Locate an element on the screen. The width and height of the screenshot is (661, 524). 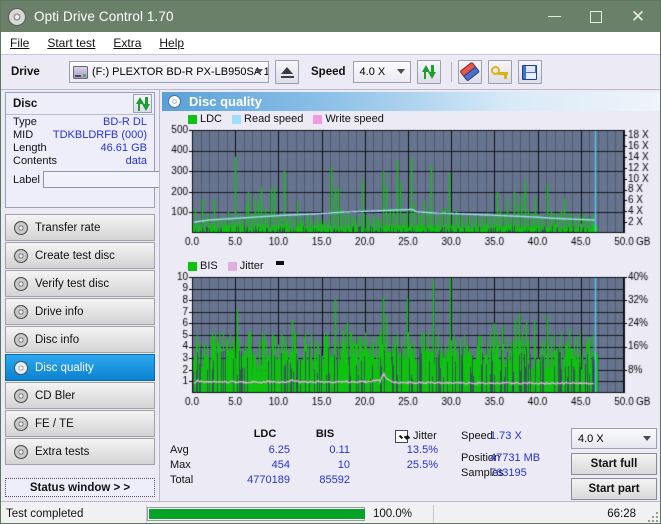
refresh-button is located at coordinates (428, 72).